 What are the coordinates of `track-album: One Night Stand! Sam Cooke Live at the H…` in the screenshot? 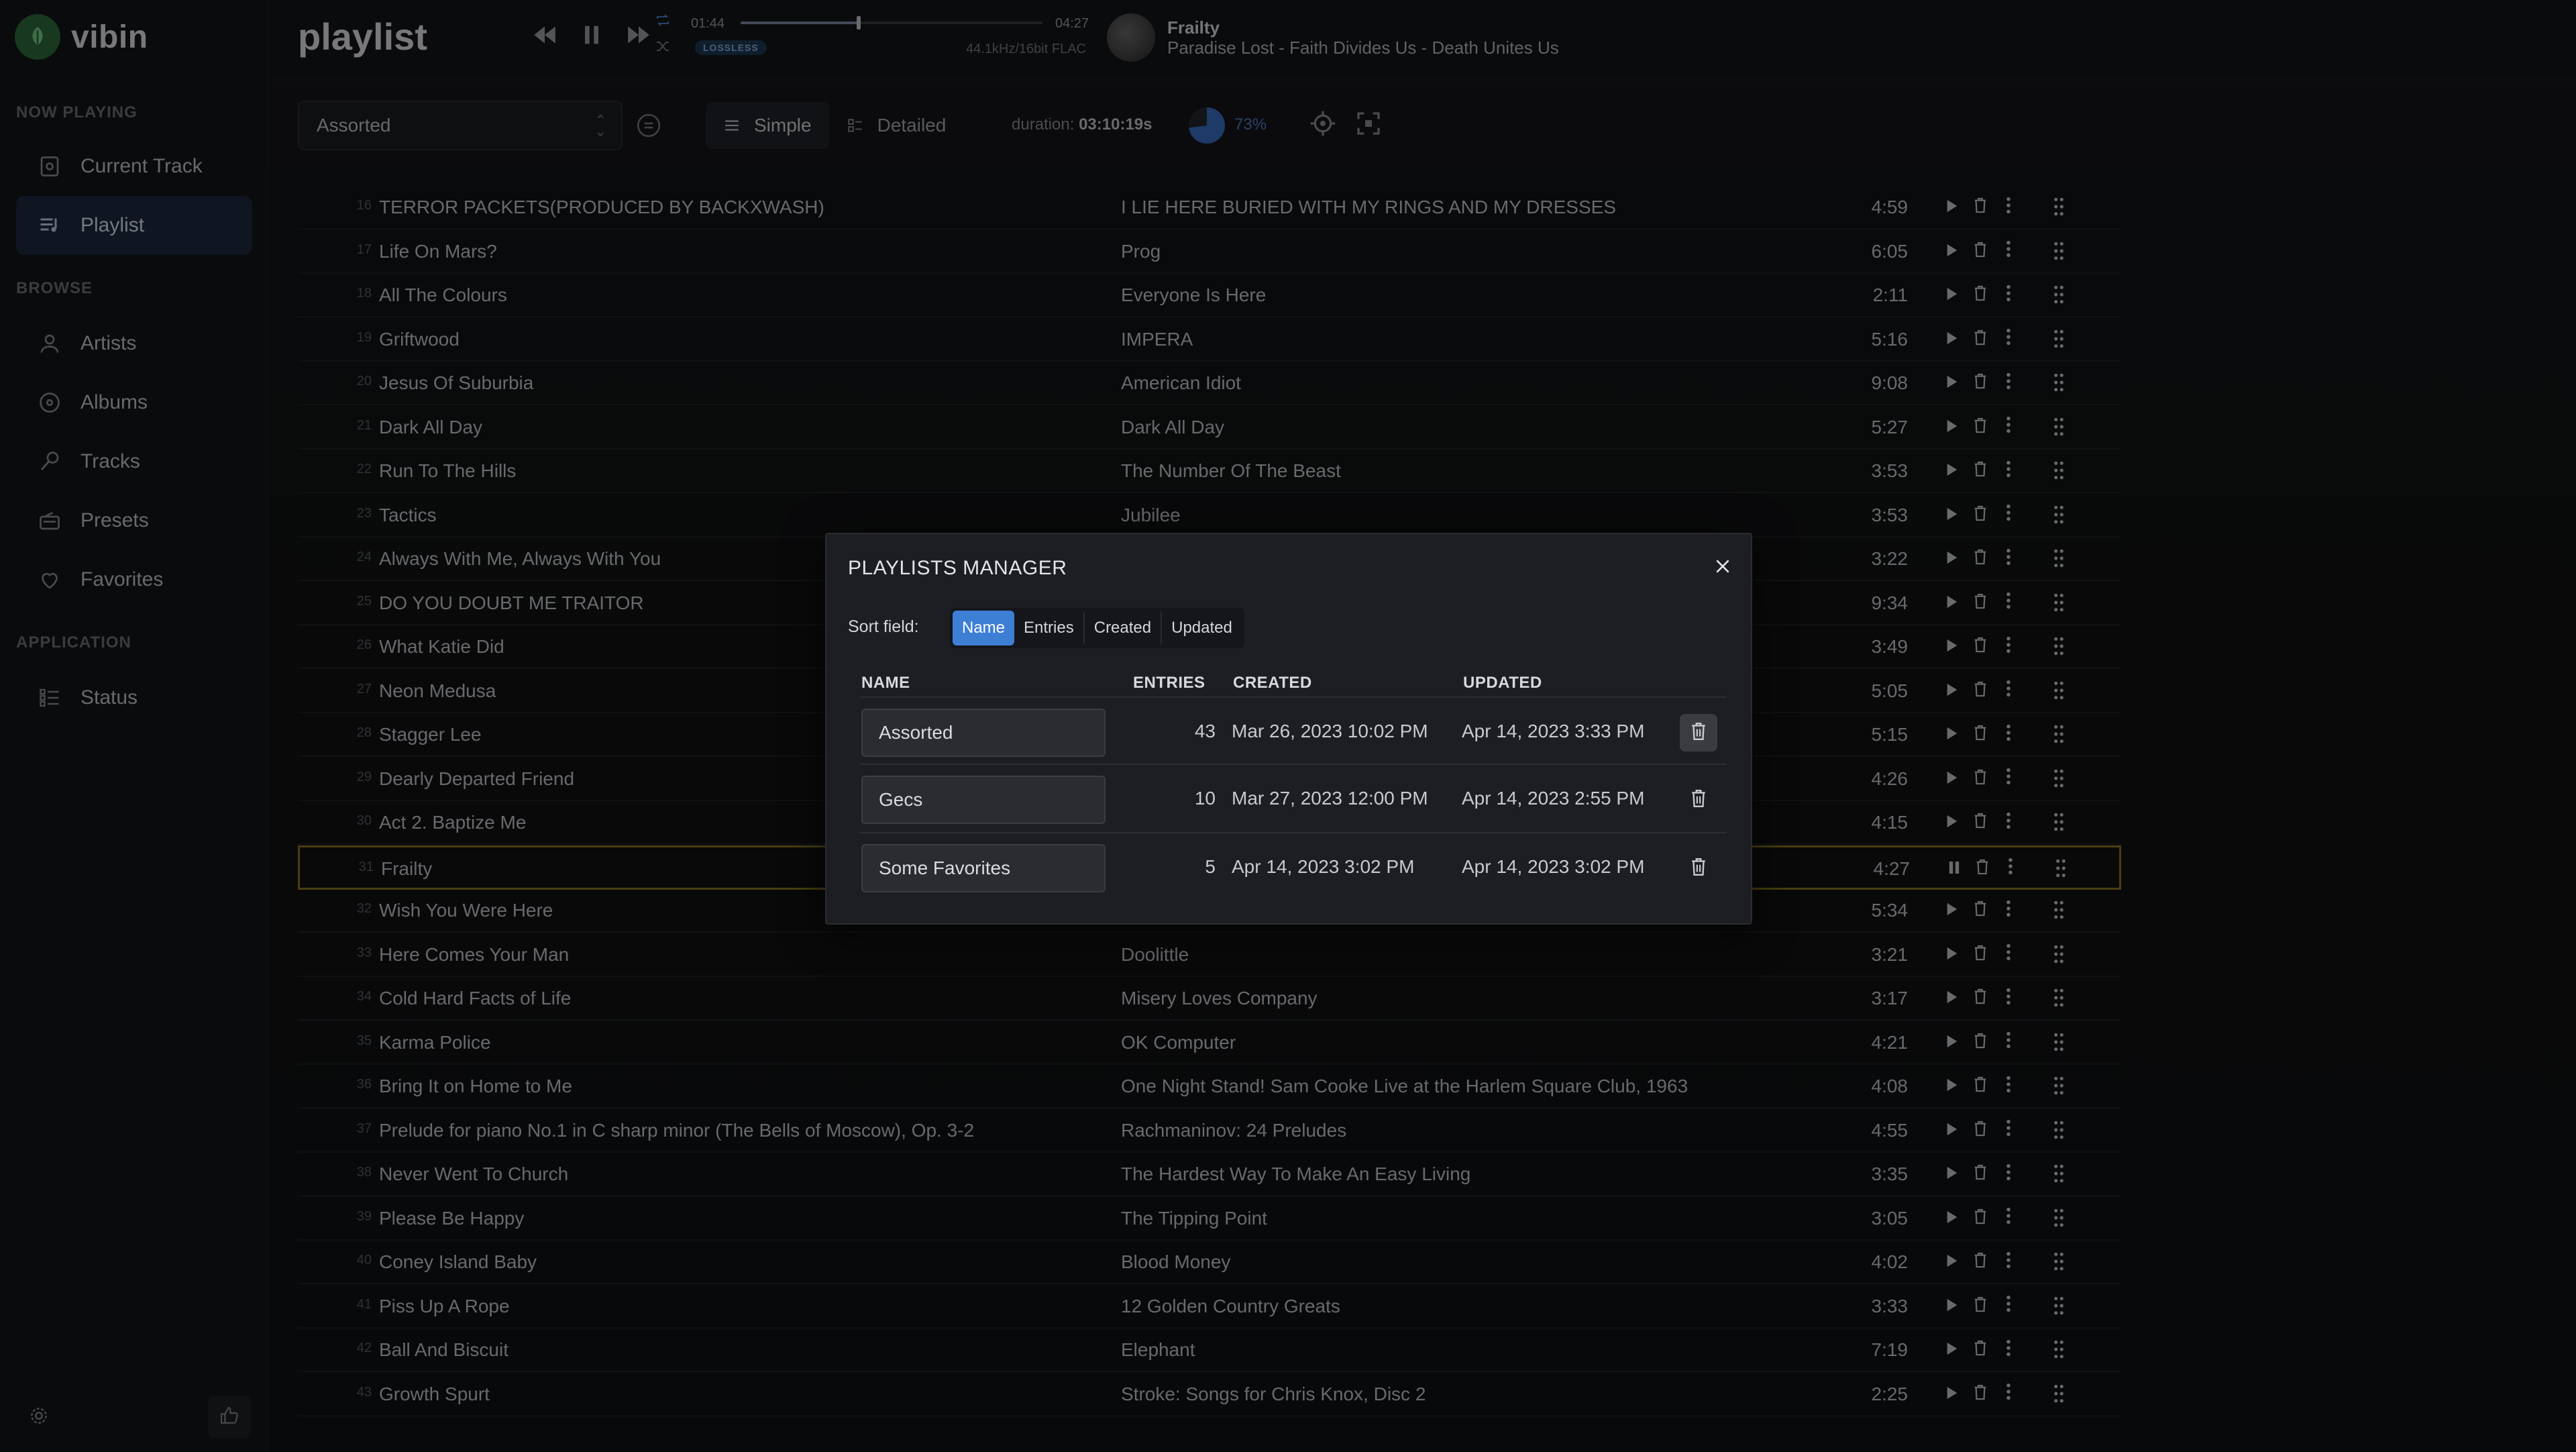 It's located at (1404, 1087).